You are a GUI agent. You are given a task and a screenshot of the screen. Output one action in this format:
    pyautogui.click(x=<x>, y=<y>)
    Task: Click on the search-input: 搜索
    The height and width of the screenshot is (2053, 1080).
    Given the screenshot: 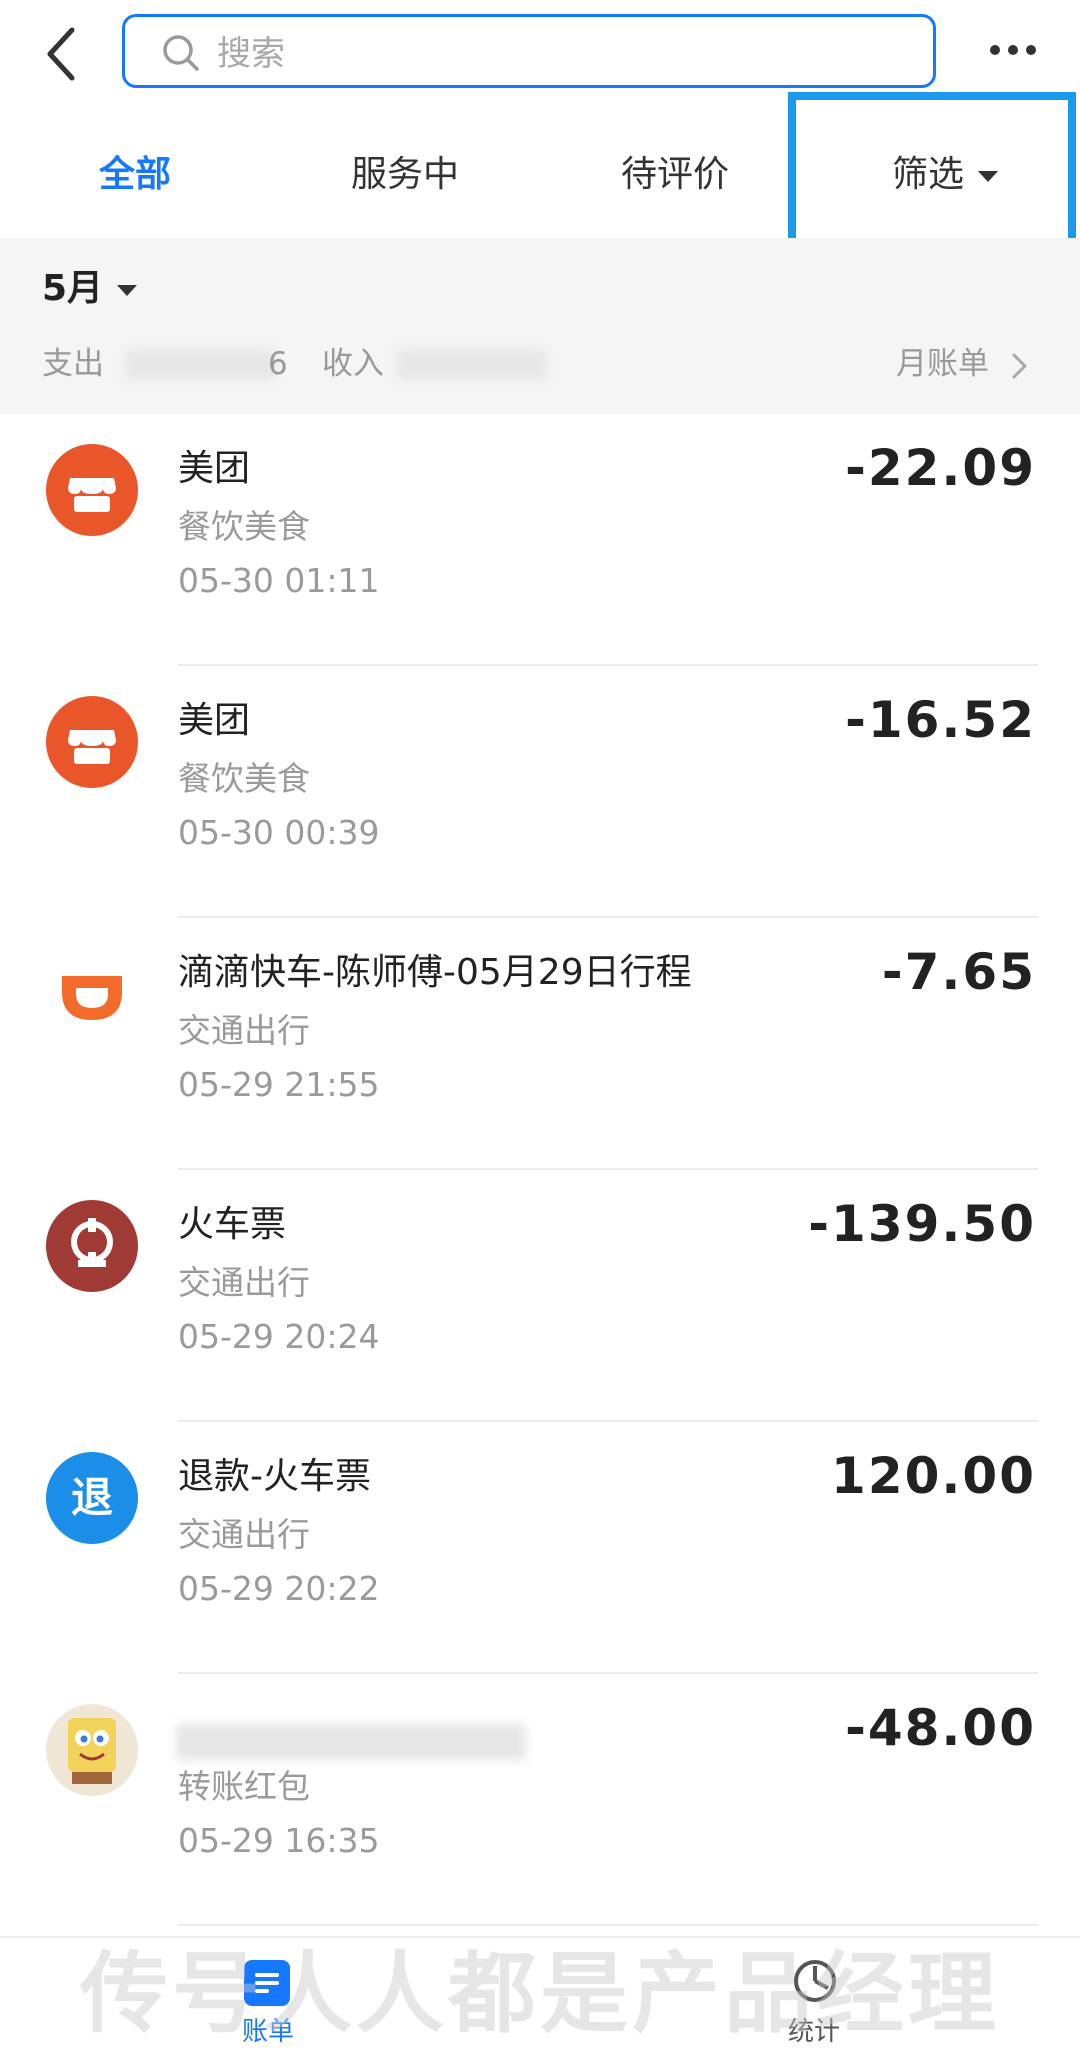 What is the action you would take?
    pyautogui.click(x=529, y=51)
    